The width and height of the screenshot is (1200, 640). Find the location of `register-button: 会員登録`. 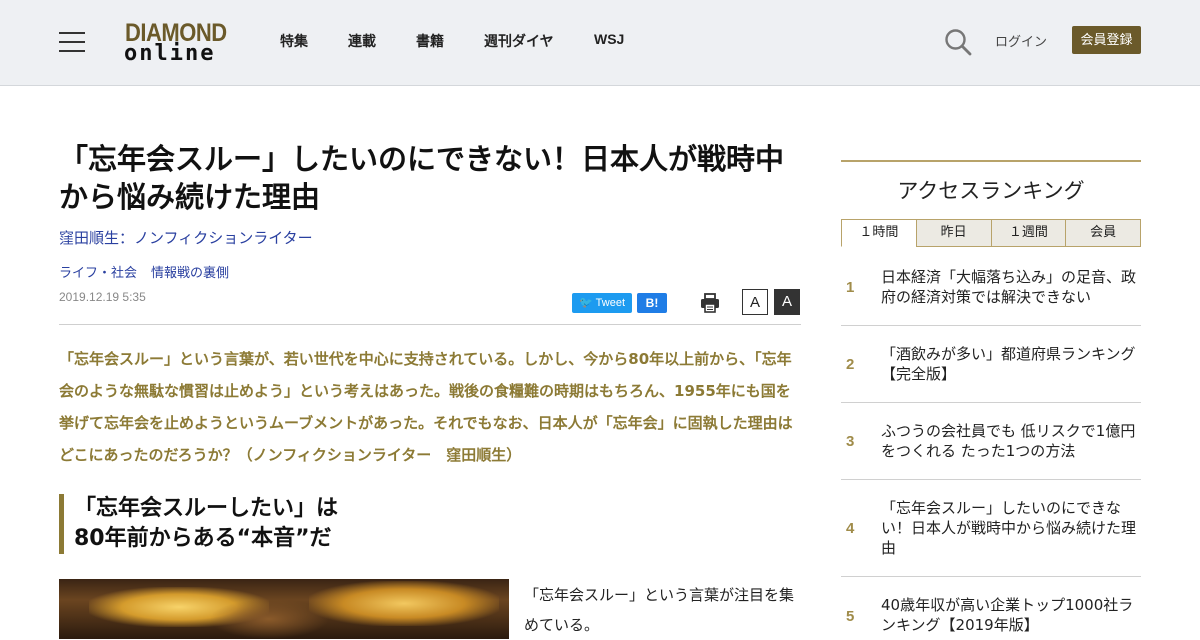

register-button: 会員登録 is located at coordinates (1106, 40).